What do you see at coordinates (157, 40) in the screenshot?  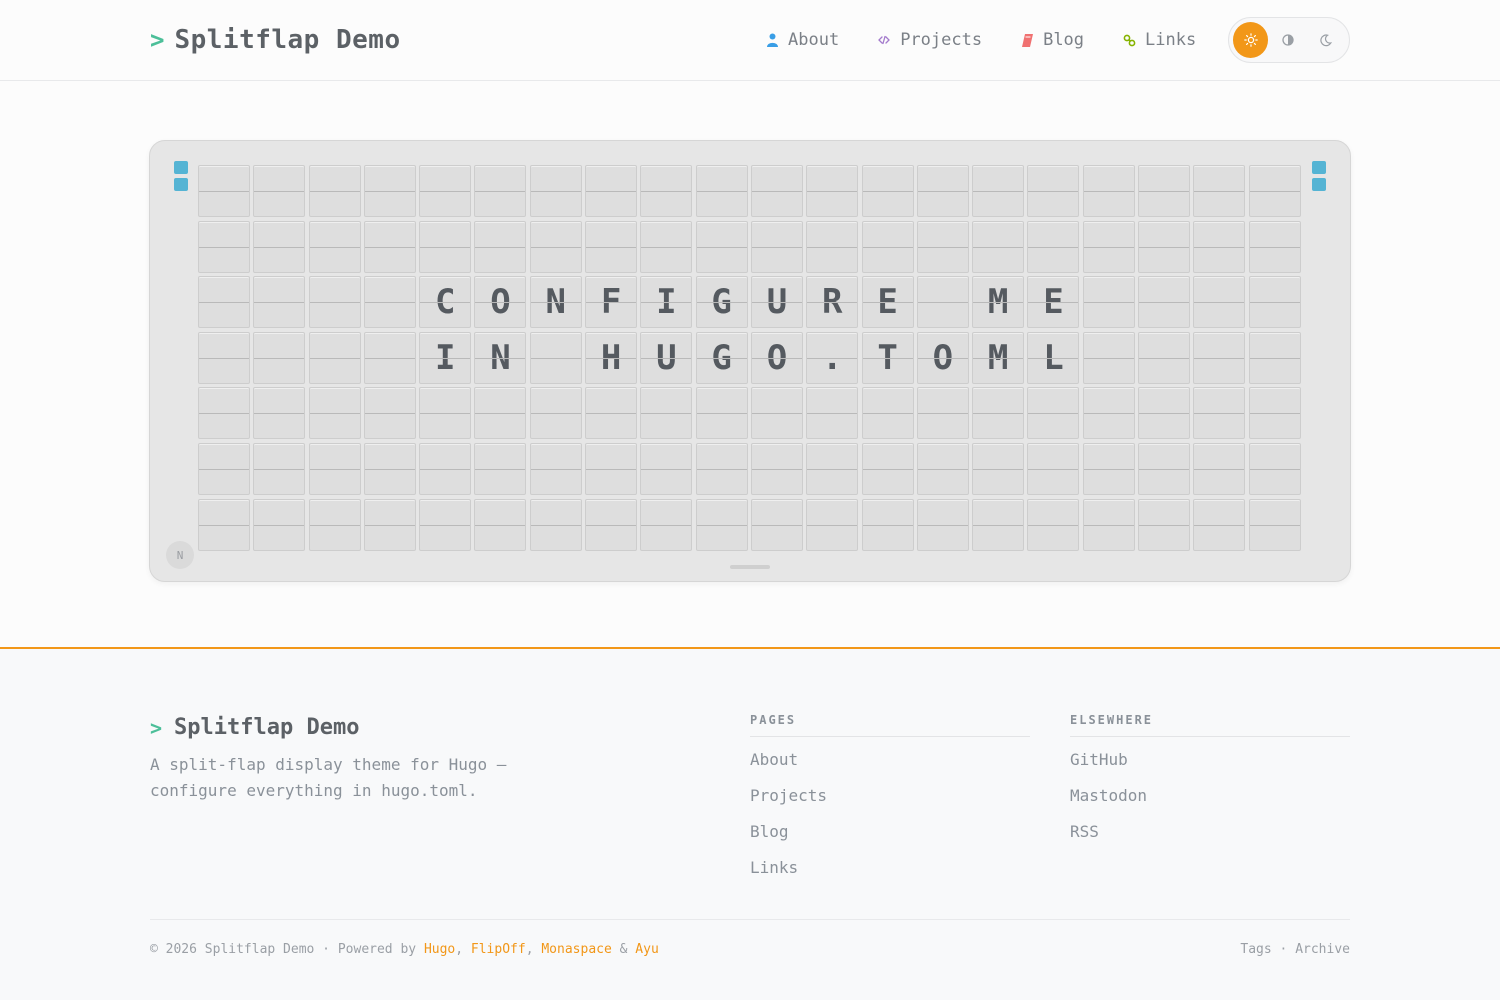 I see `prompt-icon: >` at bounding box center [157, 40].